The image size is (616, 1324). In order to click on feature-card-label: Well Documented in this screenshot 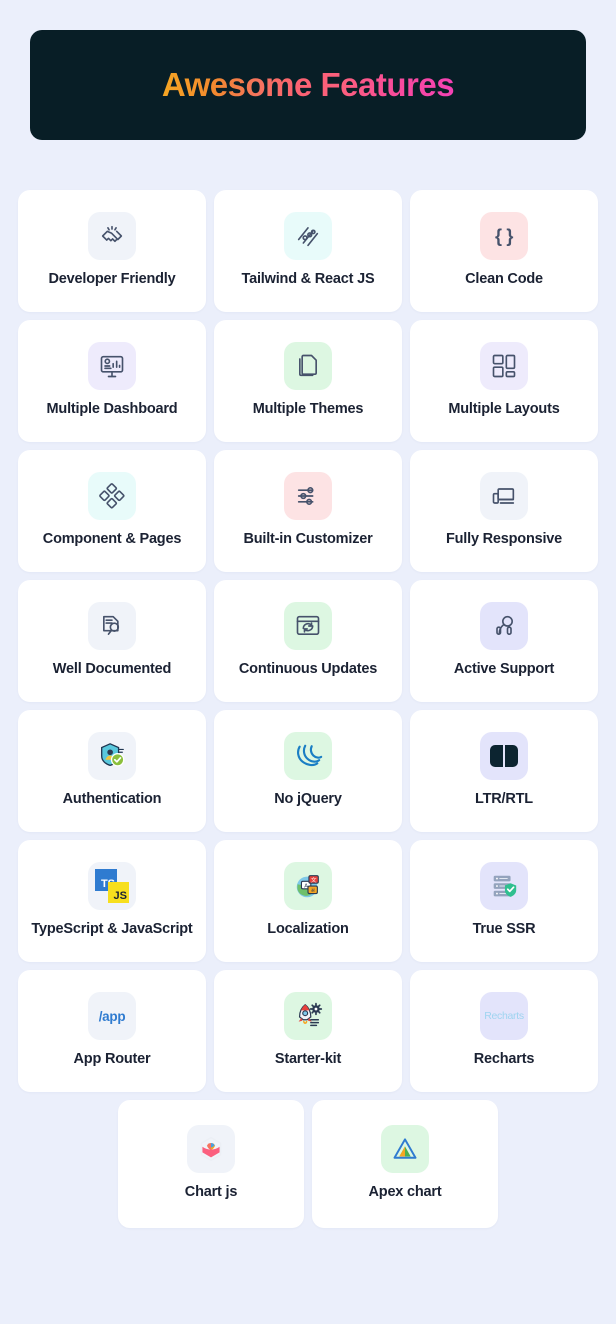, I will do `click(112, 669)`.